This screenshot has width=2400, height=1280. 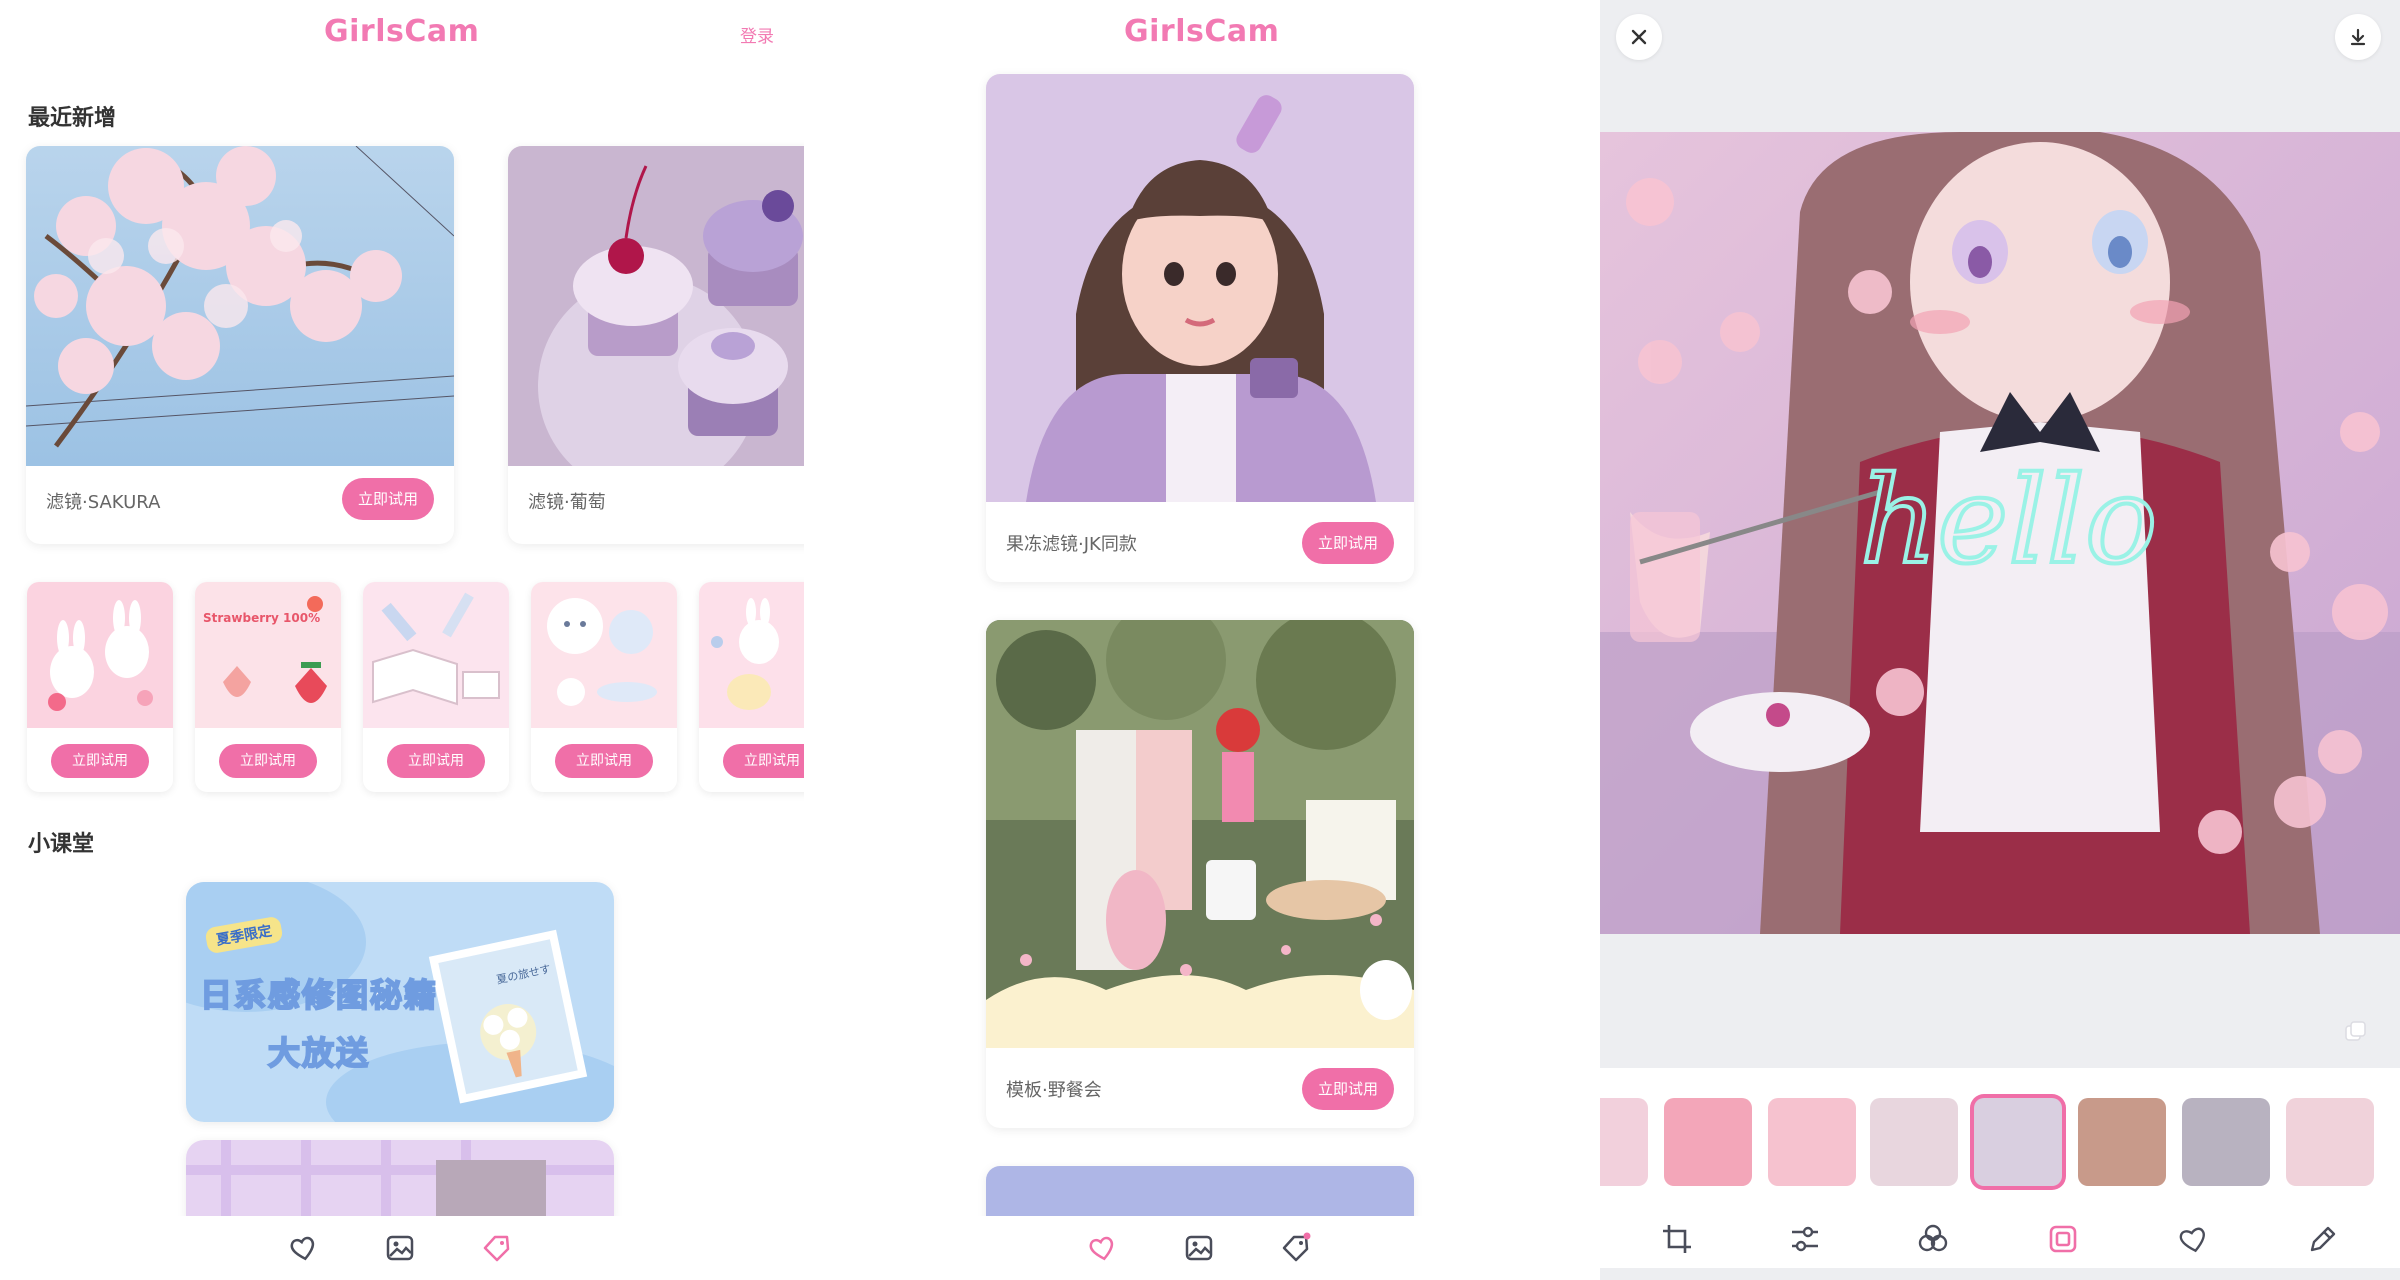 I want to click on filter-card-sakura: 滤镜·SAKURA 立即试用, so click(x=240, y=345).